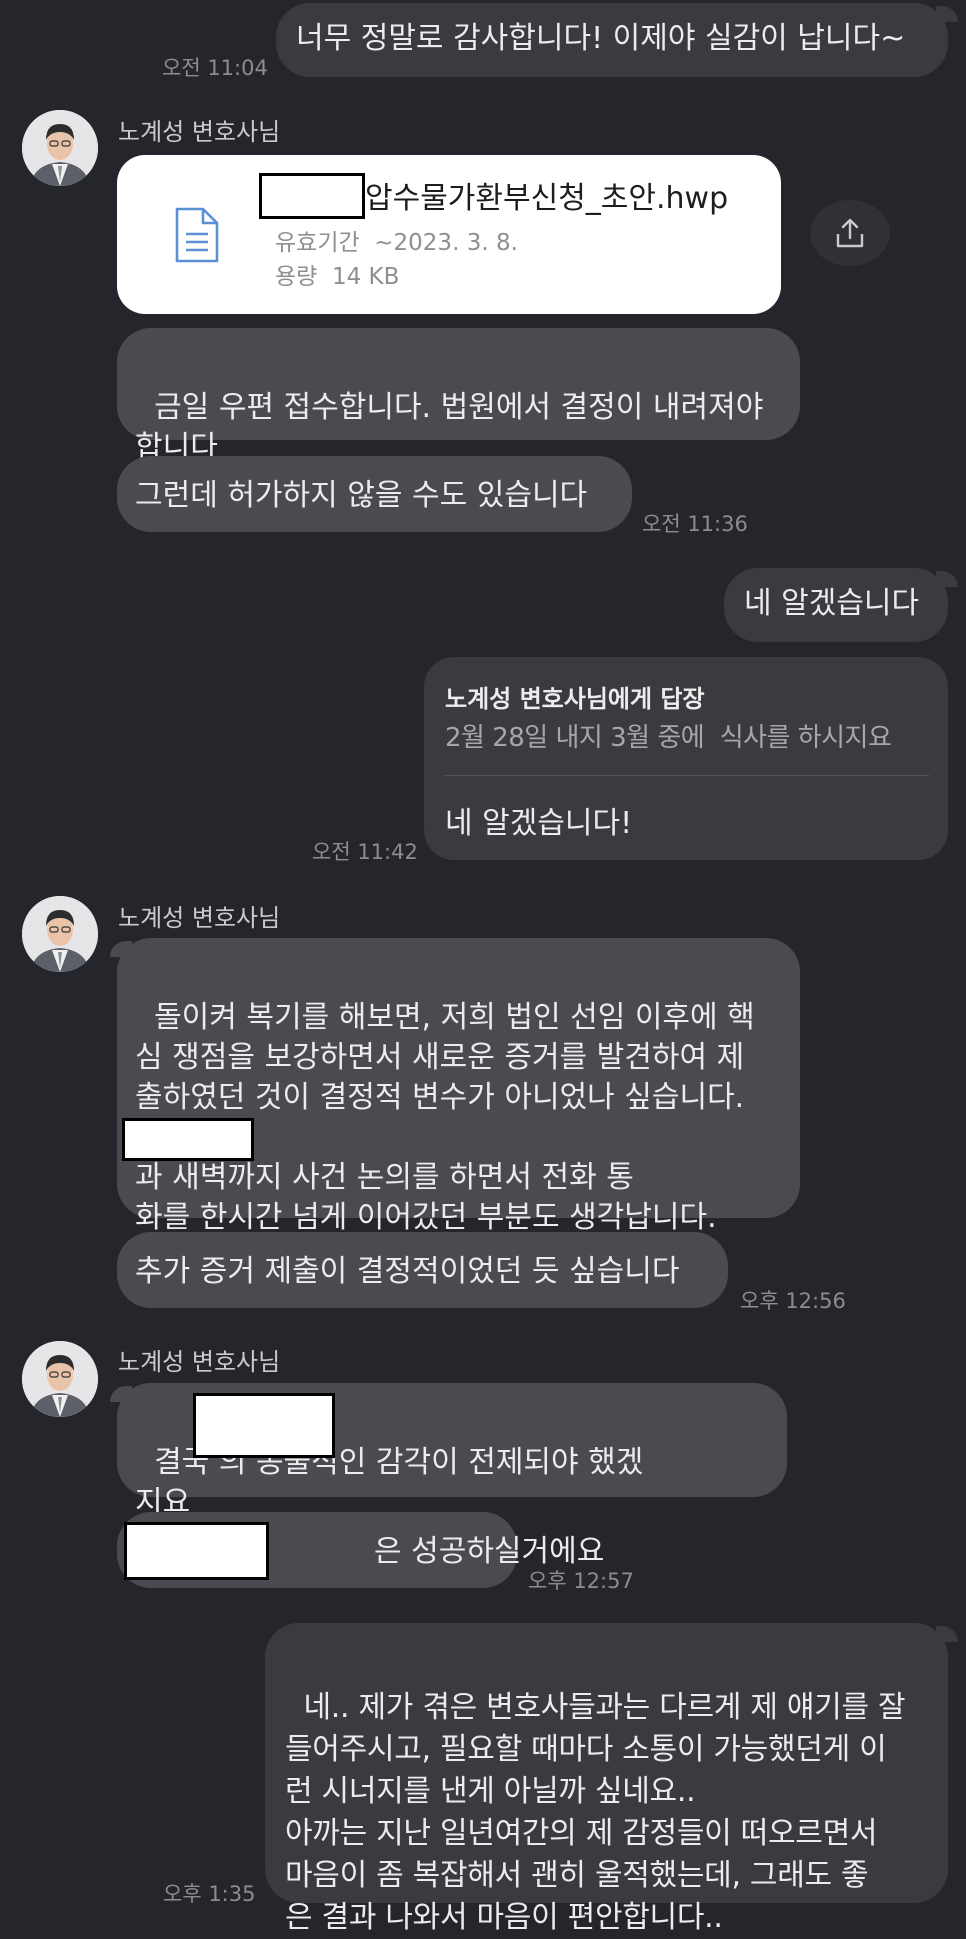 Image resolution: width=966 pixels, height=1939 pixels. I want to click on message-time: 오전 11:04, so click(215, 68).